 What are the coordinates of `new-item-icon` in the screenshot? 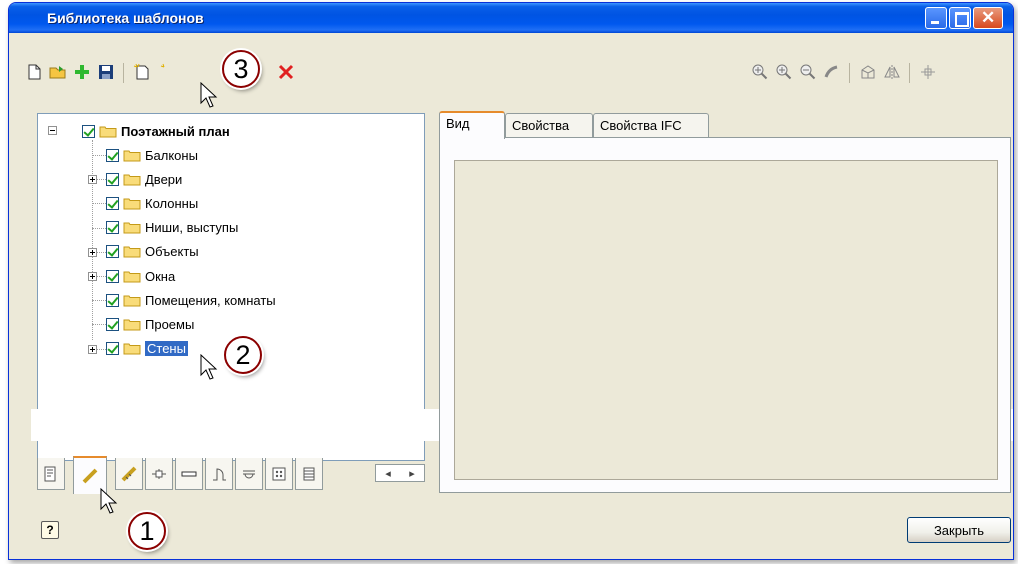 It's located at (142, 72).